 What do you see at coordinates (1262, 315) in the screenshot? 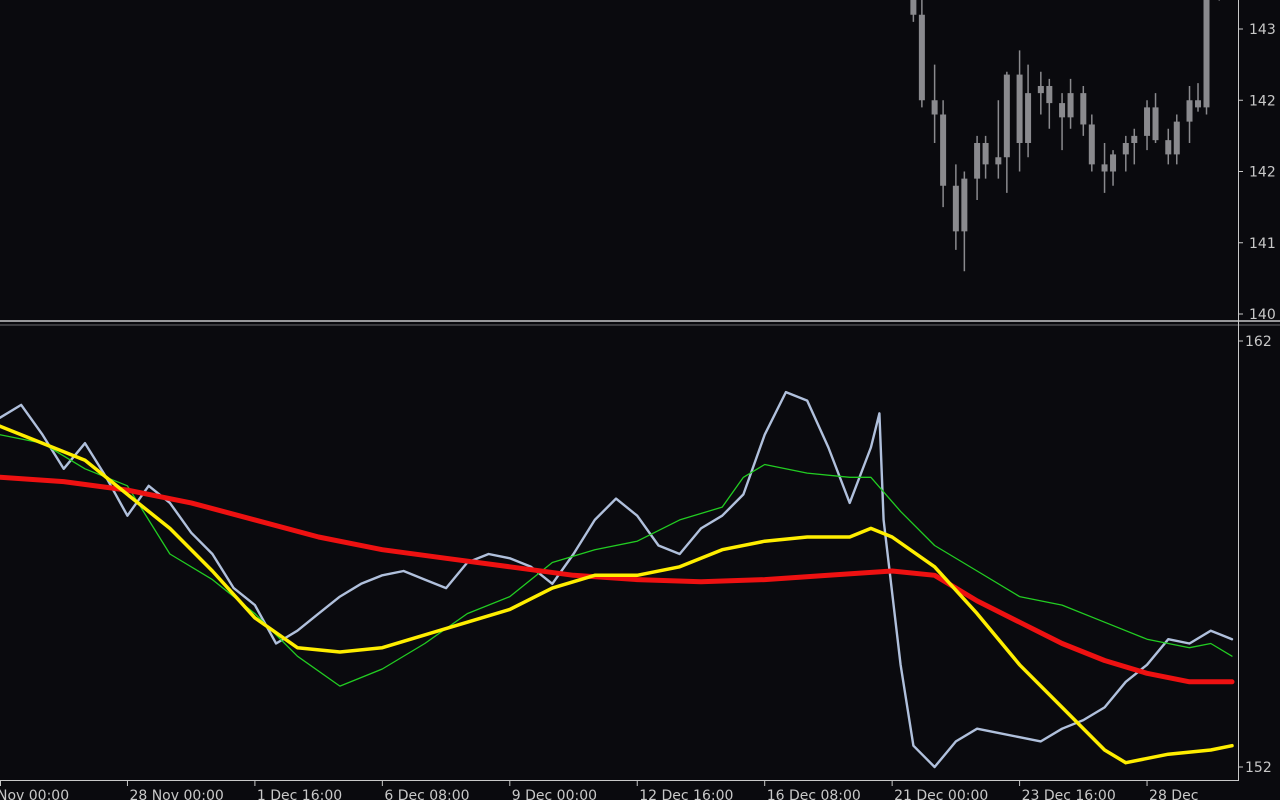
I see `price-y-tick-label: 140` at bounding box center [1262, 315].